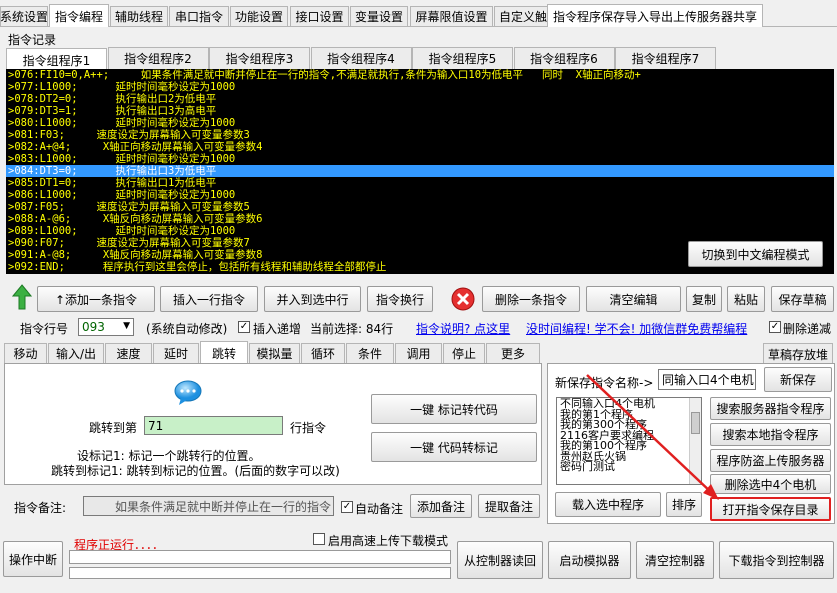  Describe the element at coordinates (652, 437) in the screenshot. I see `red-arrow-annotation` at that location.